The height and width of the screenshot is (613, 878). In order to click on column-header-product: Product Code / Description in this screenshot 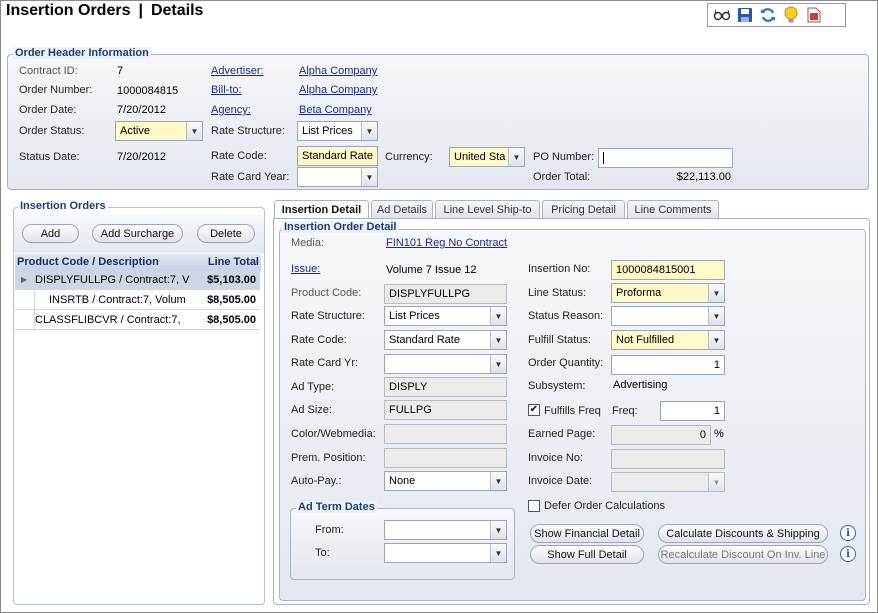, I will do `click(88, 262)`.